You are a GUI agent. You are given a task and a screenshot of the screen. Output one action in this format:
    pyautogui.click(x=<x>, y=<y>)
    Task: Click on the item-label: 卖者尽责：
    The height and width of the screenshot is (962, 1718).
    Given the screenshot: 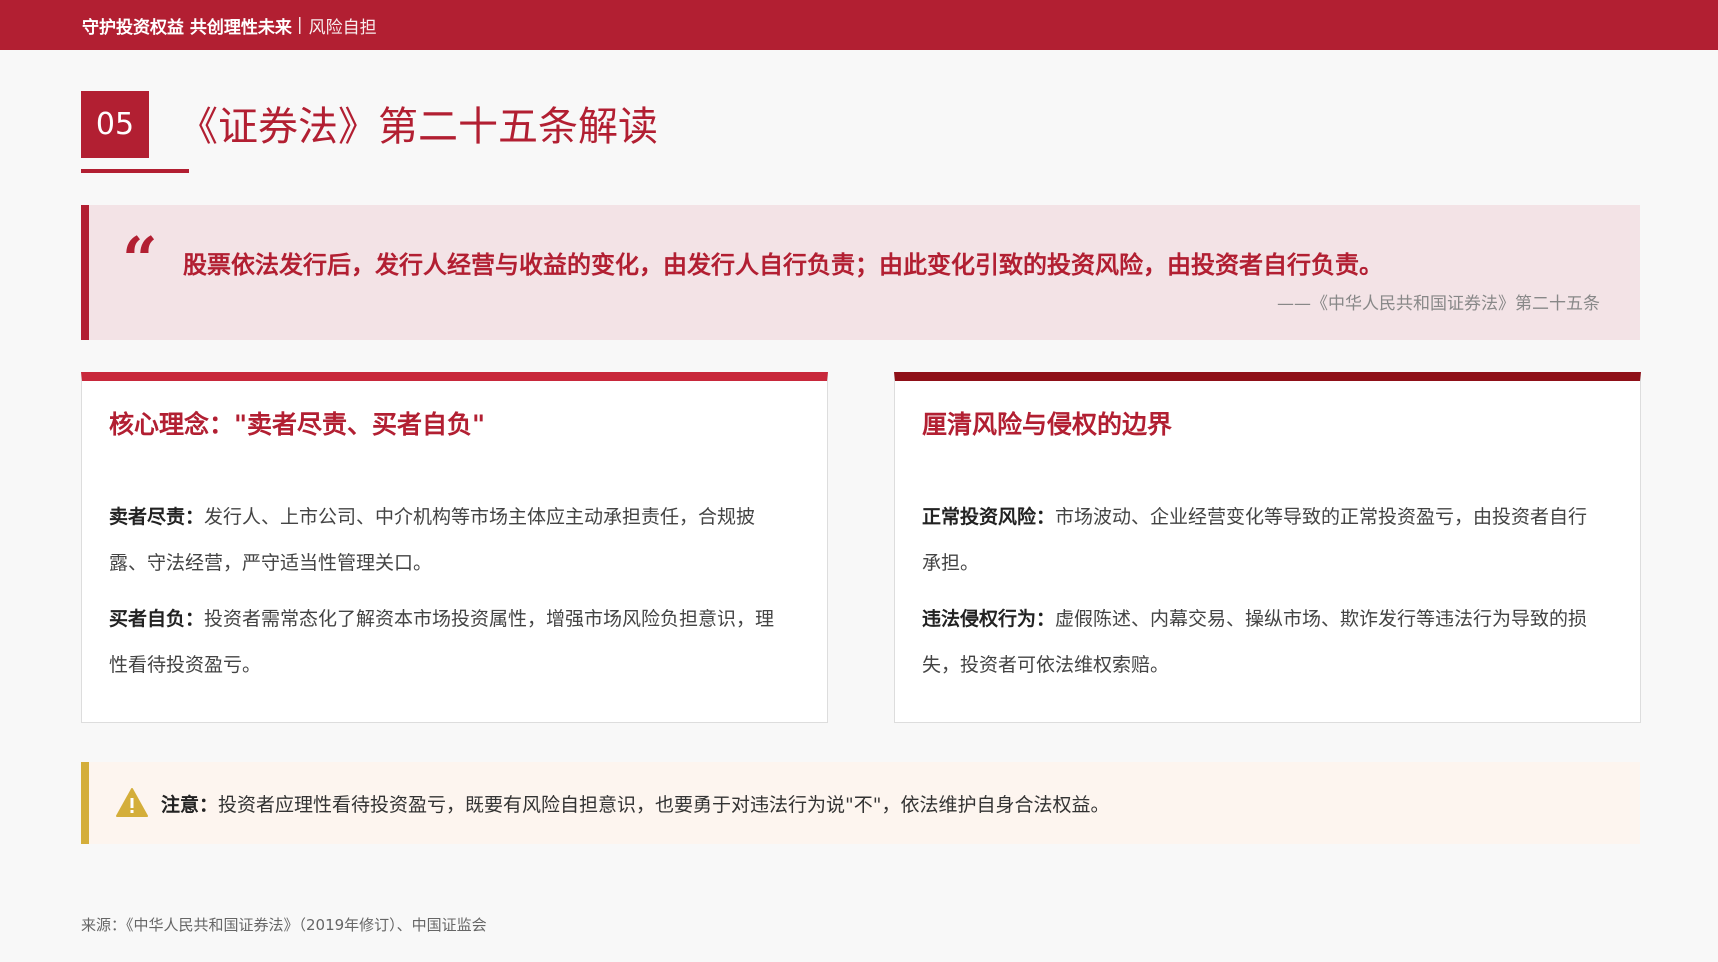 What is the action you would take?
    pyautogui.click(x=157, y=517)
    